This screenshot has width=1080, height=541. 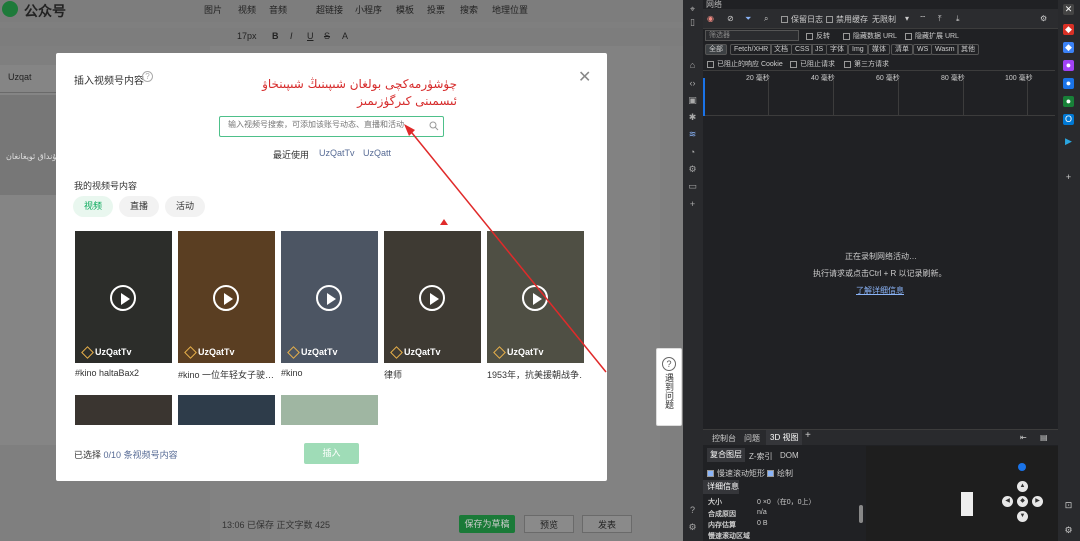 What do you see at coordinates (847, 19) in the screenshot?
I see `disable-cache-checkbox: 禁用缓存` at bounding box center [847, 19].